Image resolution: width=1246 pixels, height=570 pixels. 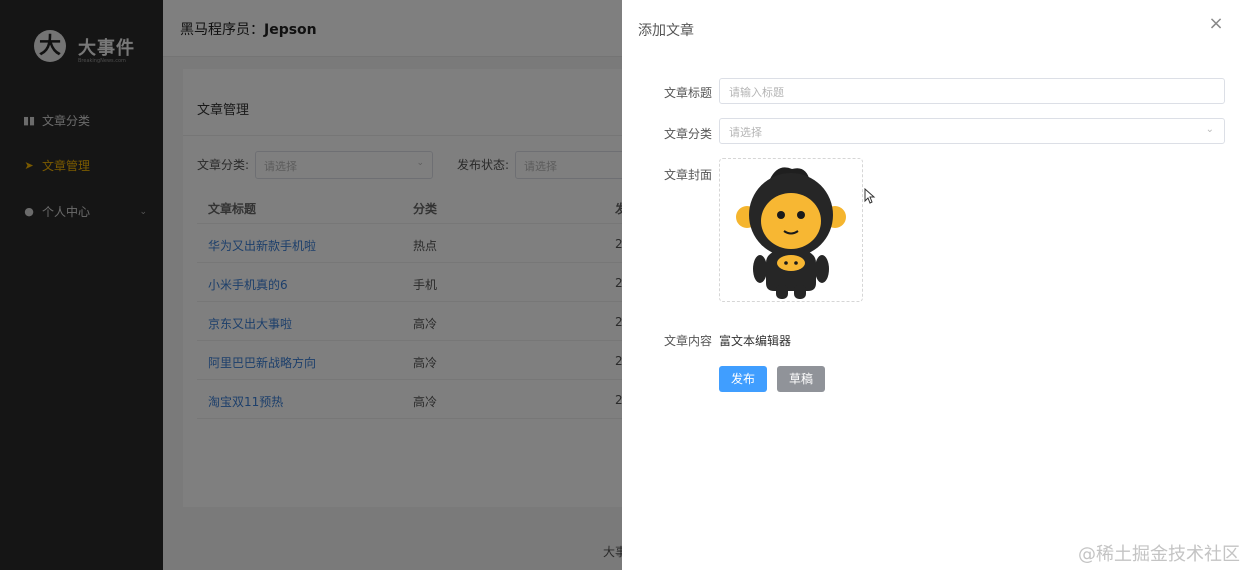 What do you see at coordinates (870, 196) in the screenshot?
I see `mouse-cursor-icon` at bounding box center [870, 196].